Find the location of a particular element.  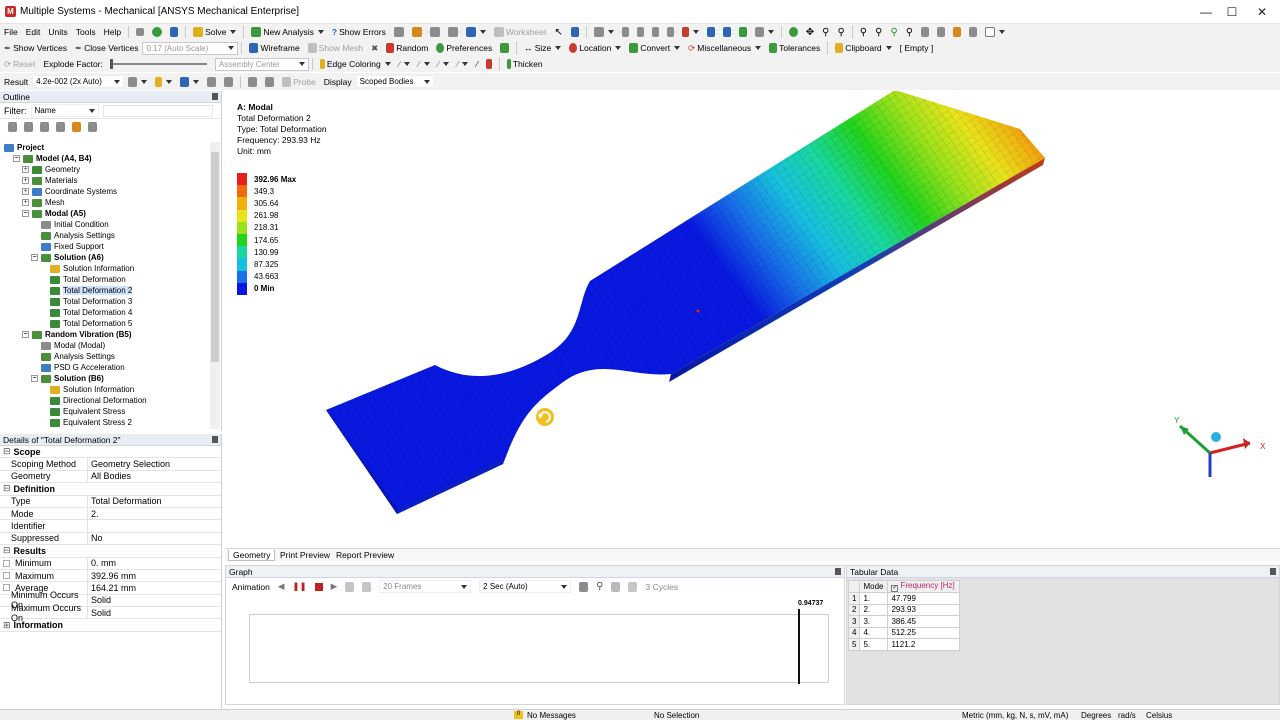

tree-item: Total Deformation 3 is located at coordinates (86, 301).